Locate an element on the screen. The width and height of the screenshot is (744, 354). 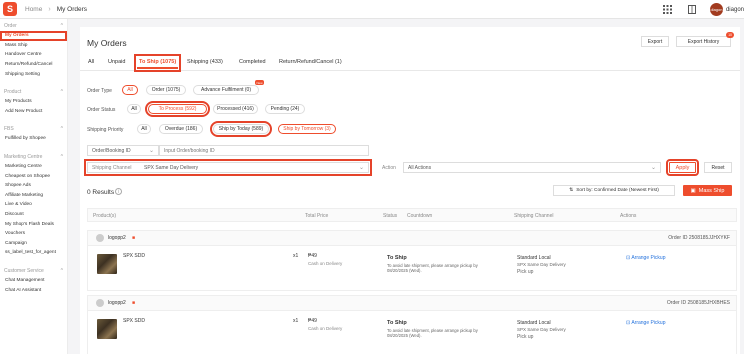
sidebar-item-ss-label-test: ss_label_test_for_agent is located at coordinates (33, 253).